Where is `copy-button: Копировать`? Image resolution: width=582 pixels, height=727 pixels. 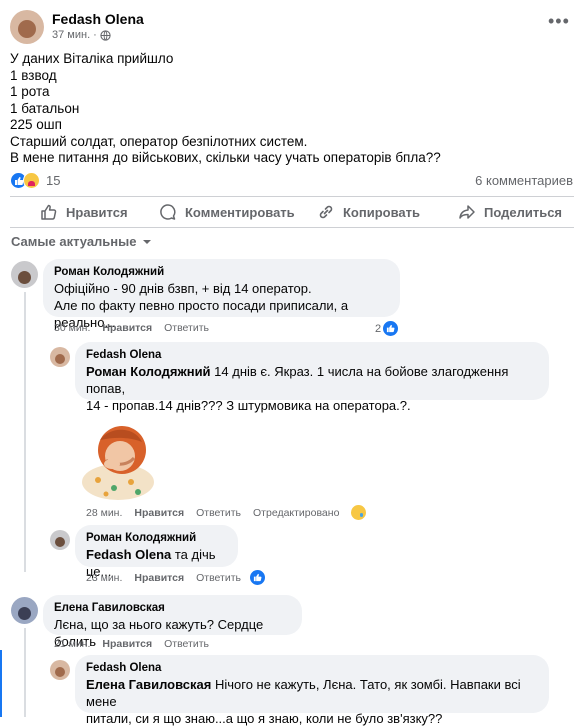
copy-button: Копировать is located at coordinates (368, 212).